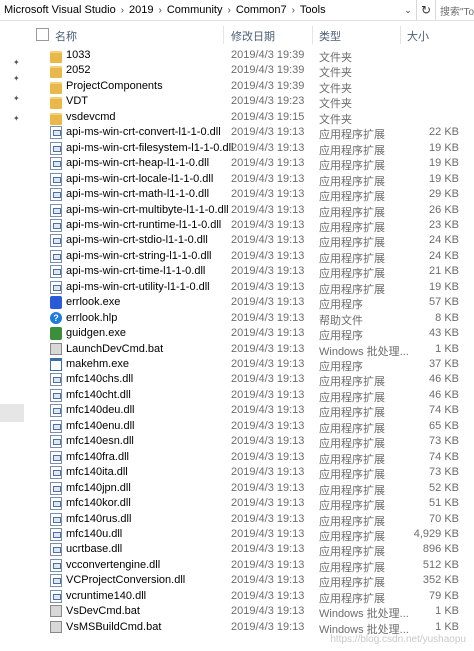  Describe the element at coordinates (66, 36) in the screenshot. I see `column-header-name: 名称` at that location.